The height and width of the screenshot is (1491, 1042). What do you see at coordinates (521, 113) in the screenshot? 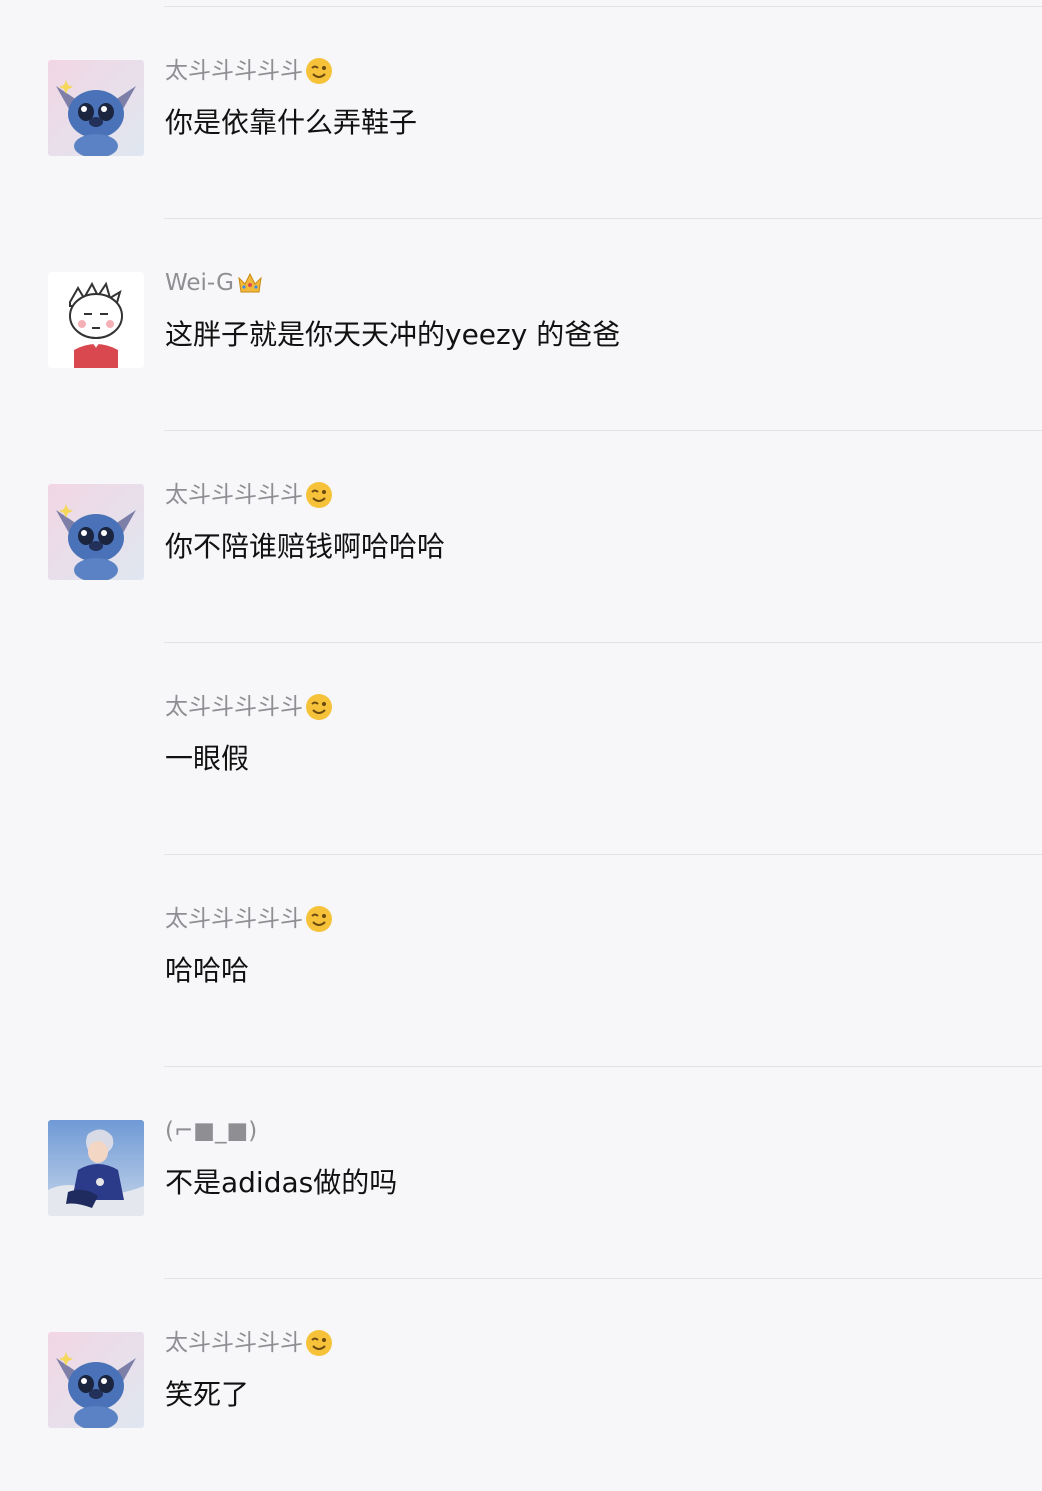
I see `comment-item: 太斗斗斗斗斗 你是依靠什么弄鞋子` at bounding box center [521, 113].